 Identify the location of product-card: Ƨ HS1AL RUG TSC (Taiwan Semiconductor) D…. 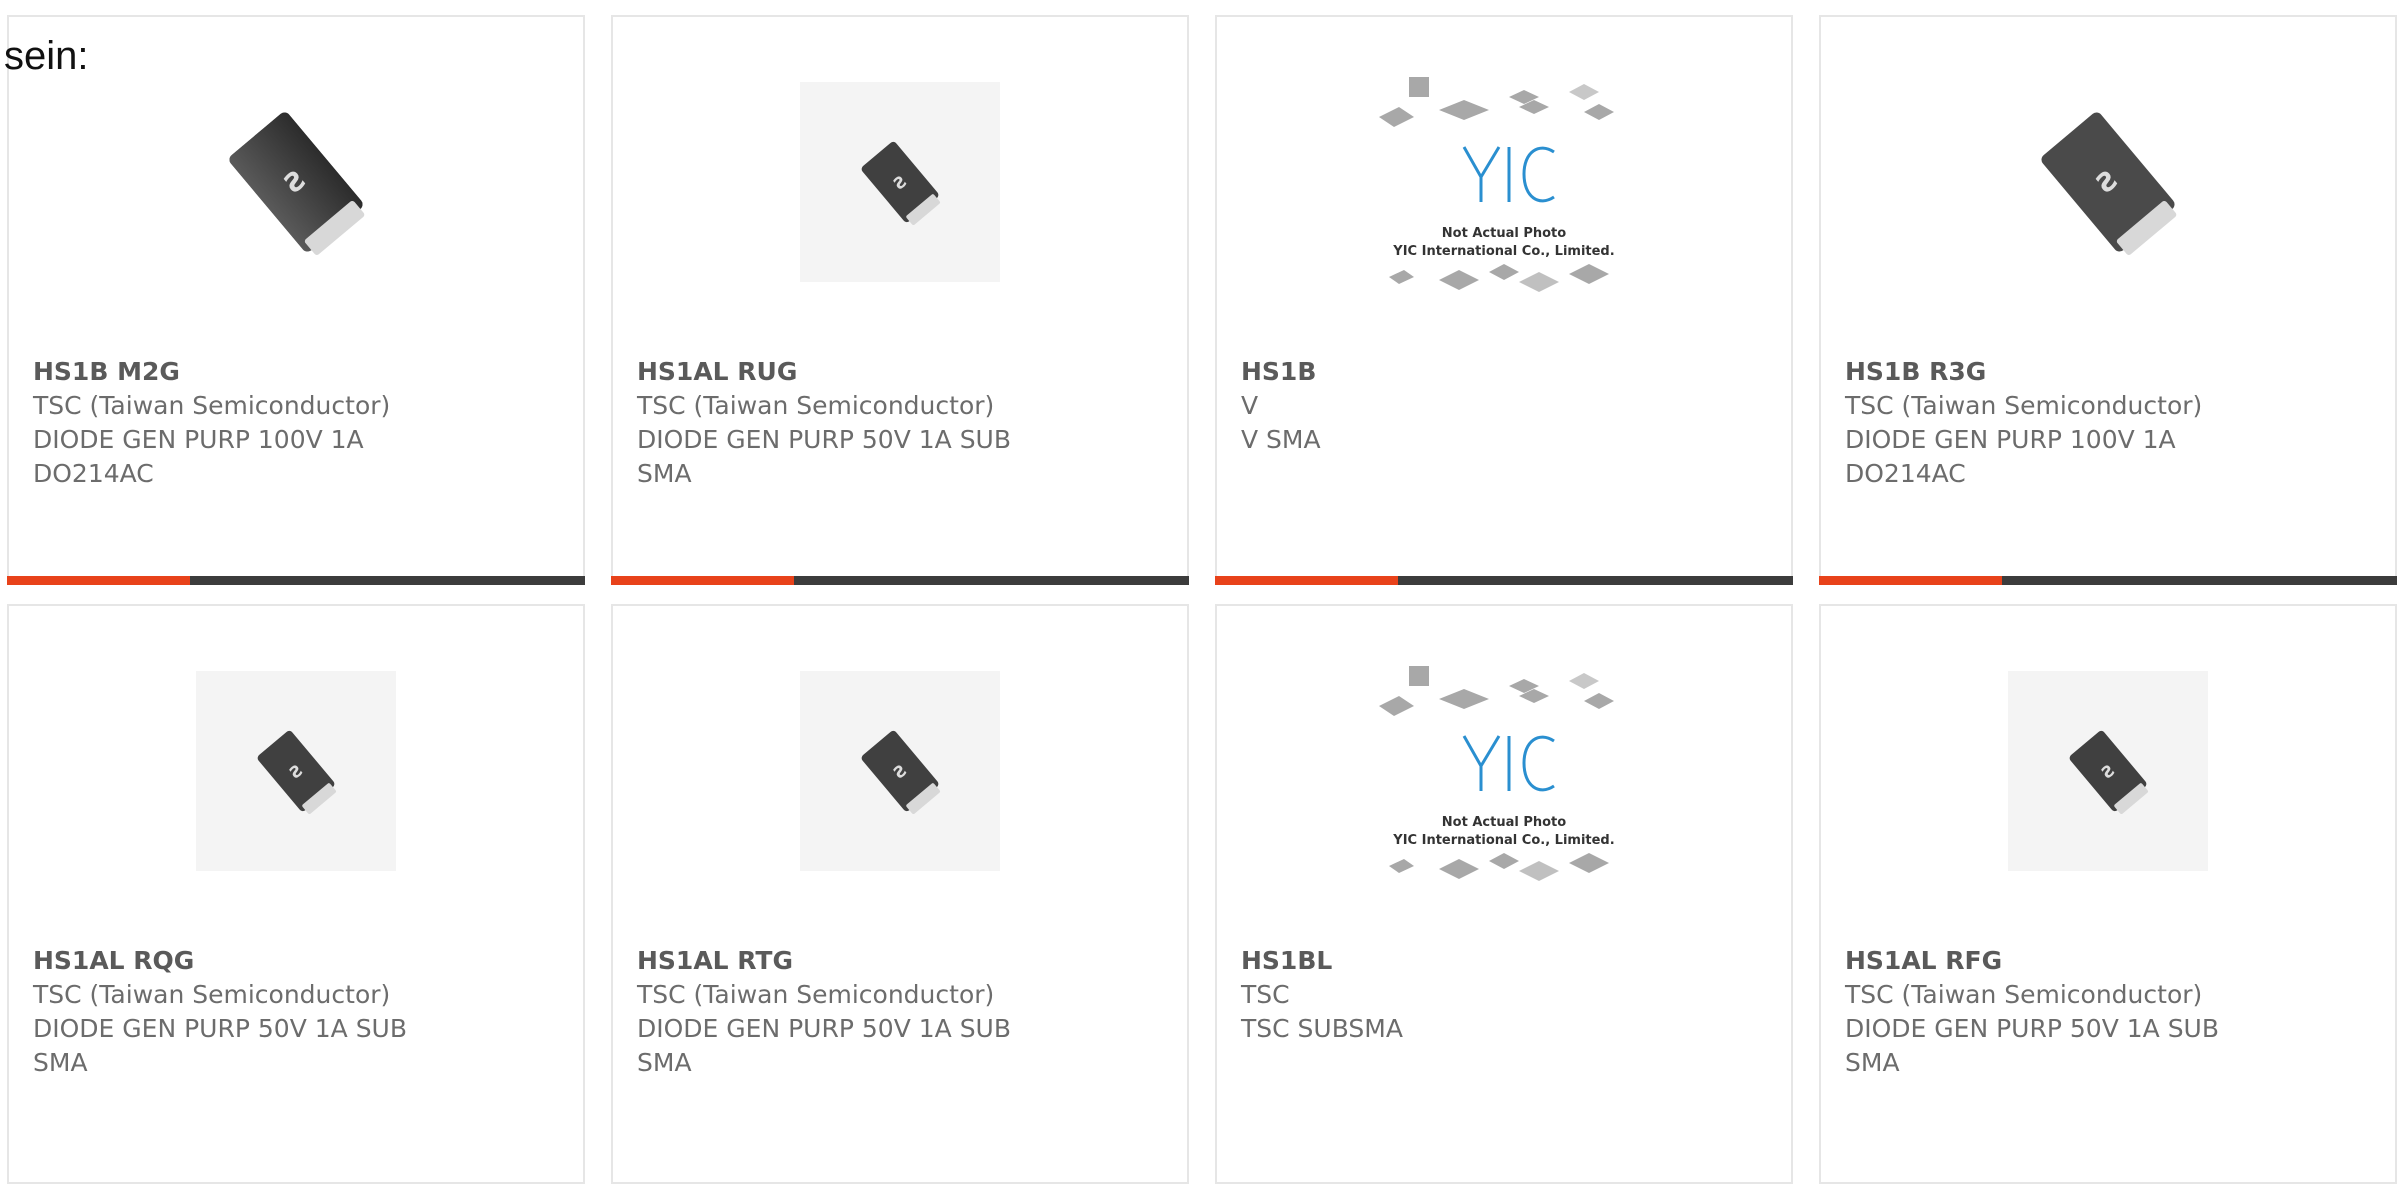
(900, 300).